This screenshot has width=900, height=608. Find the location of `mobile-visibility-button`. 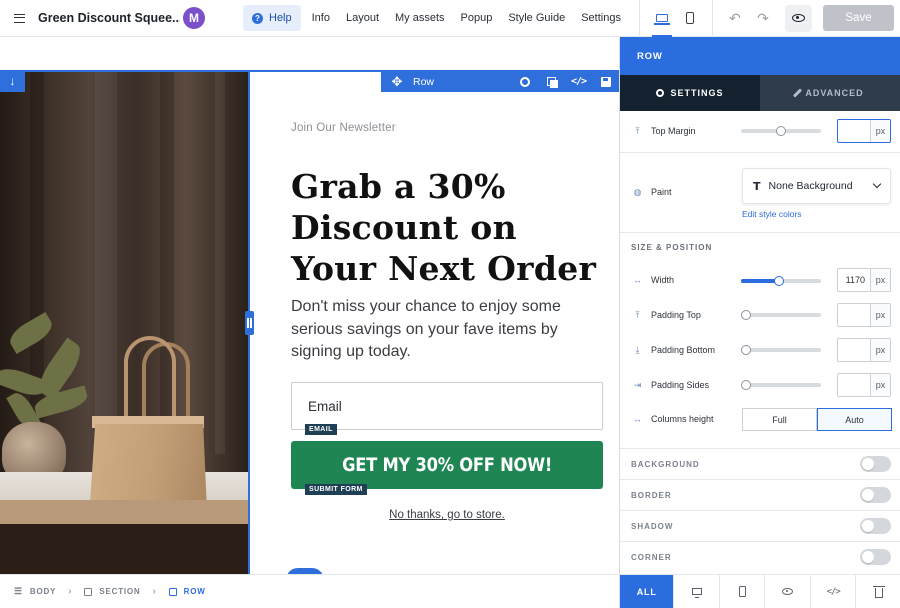

mobile-visibility-button is located at coordinates (741, 591).